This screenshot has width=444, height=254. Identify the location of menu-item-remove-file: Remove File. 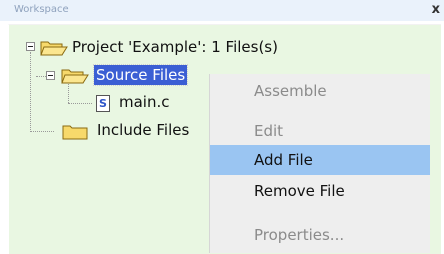
(320, 191).